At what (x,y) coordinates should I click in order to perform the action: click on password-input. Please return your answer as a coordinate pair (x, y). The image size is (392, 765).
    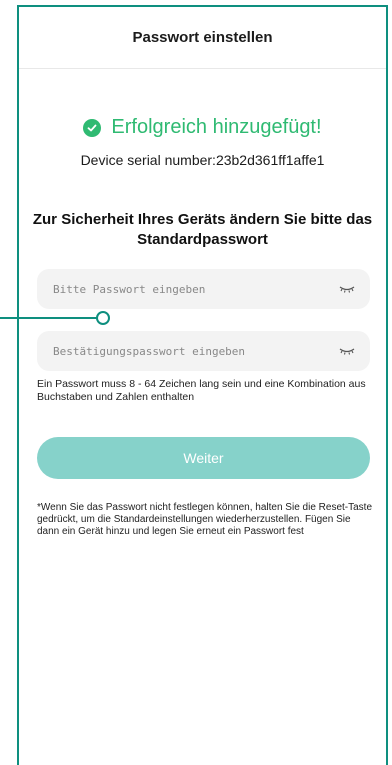
    Looking at the image, I should click on (194, 289).